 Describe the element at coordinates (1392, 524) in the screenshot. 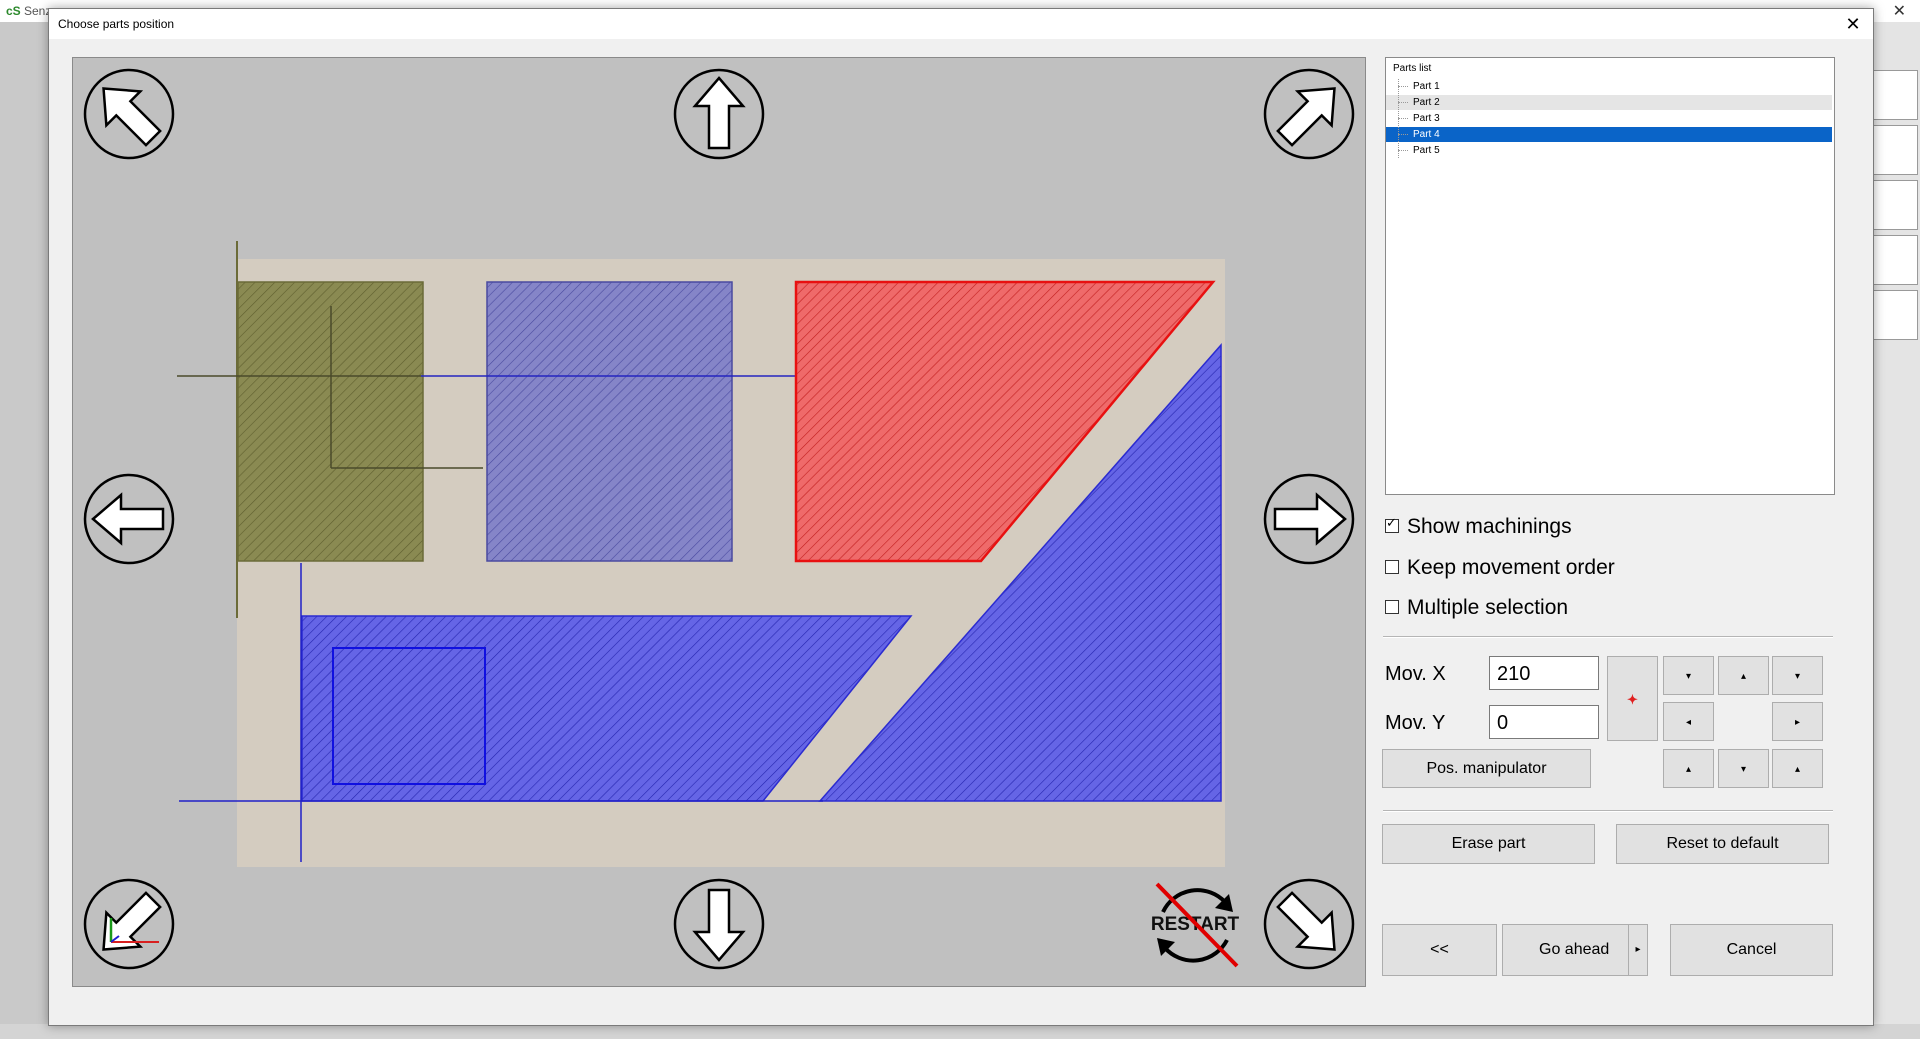

I see `checkbox-checked-icon` at that location.